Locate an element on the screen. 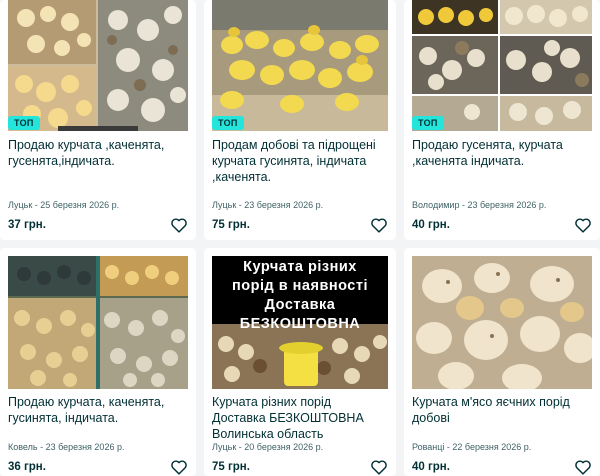  listing-location-date: Луцьк - 25 березня 2026 р. is located at coordinates (64, 205).